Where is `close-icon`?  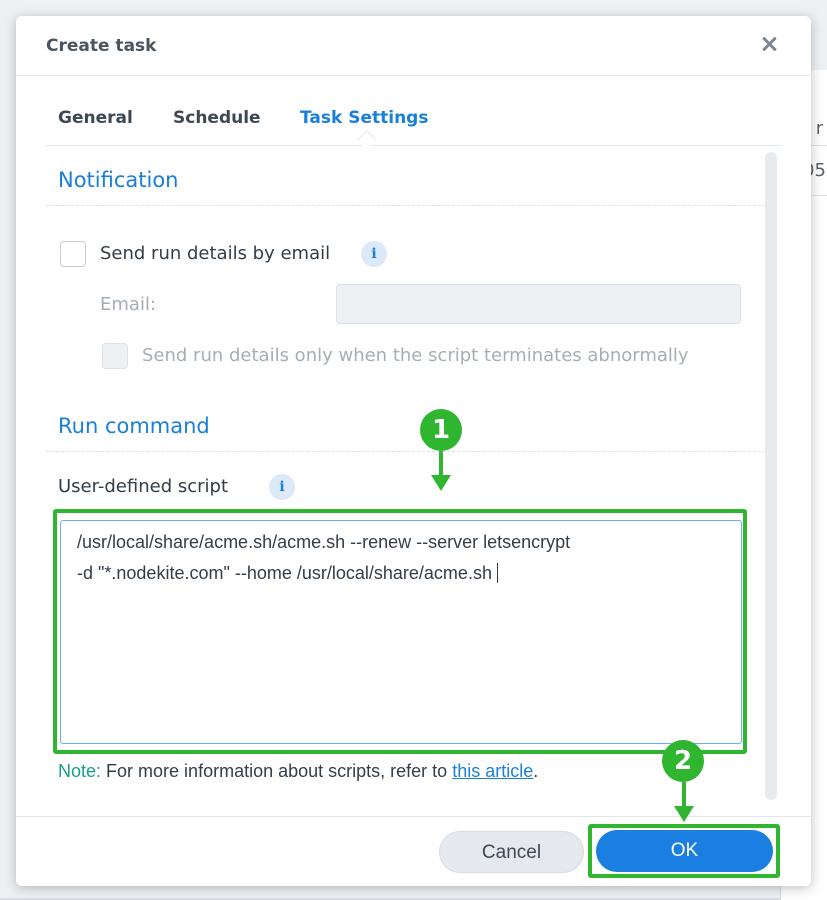
close-icon is located at coordinates (769, 45).